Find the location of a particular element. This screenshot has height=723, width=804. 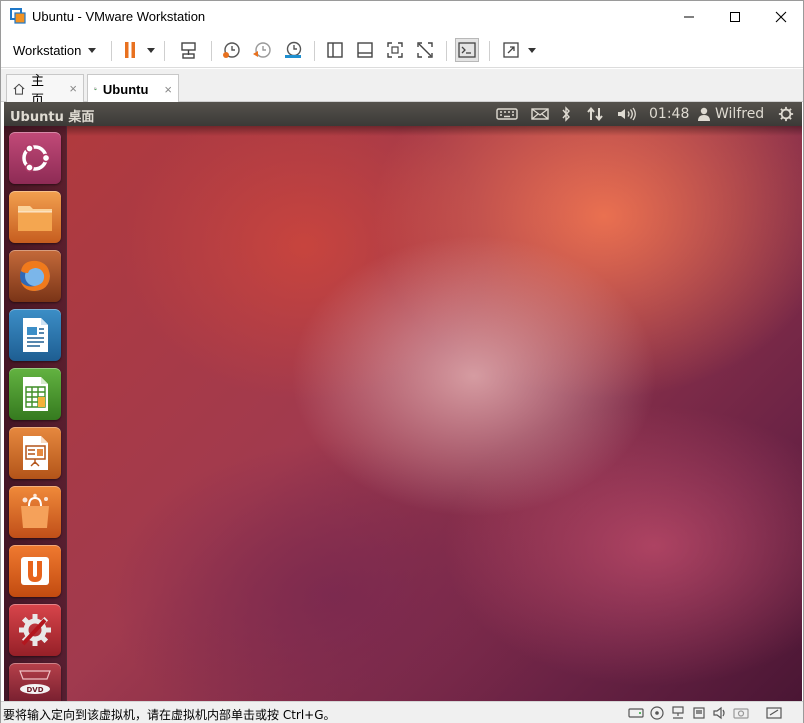

launcher-dash-home is located at coordinates (35, 158).